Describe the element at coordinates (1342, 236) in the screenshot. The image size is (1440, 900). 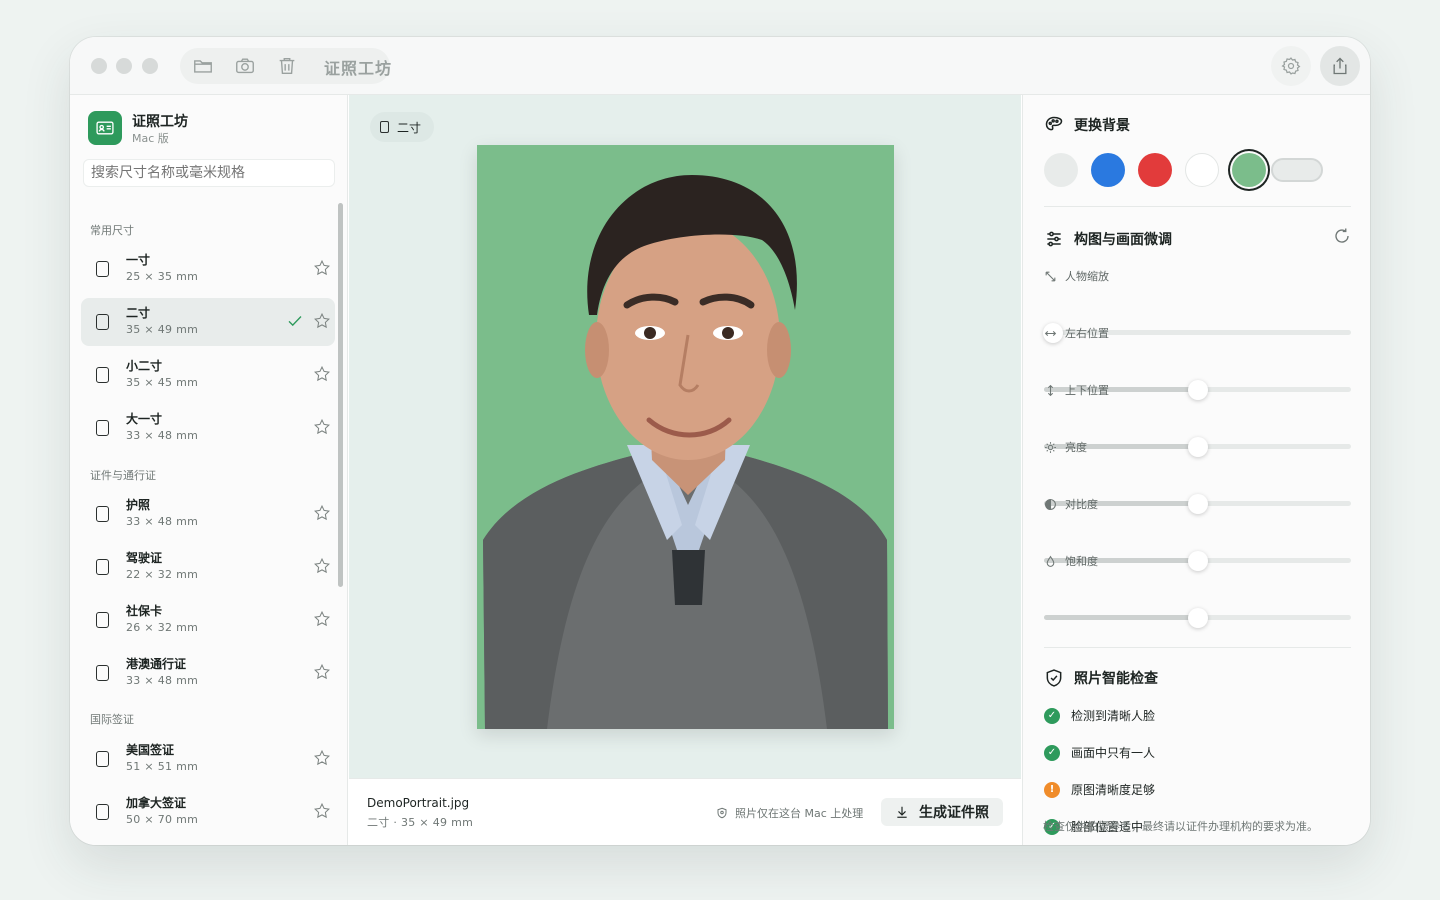
I see `reset-icon` at that location.